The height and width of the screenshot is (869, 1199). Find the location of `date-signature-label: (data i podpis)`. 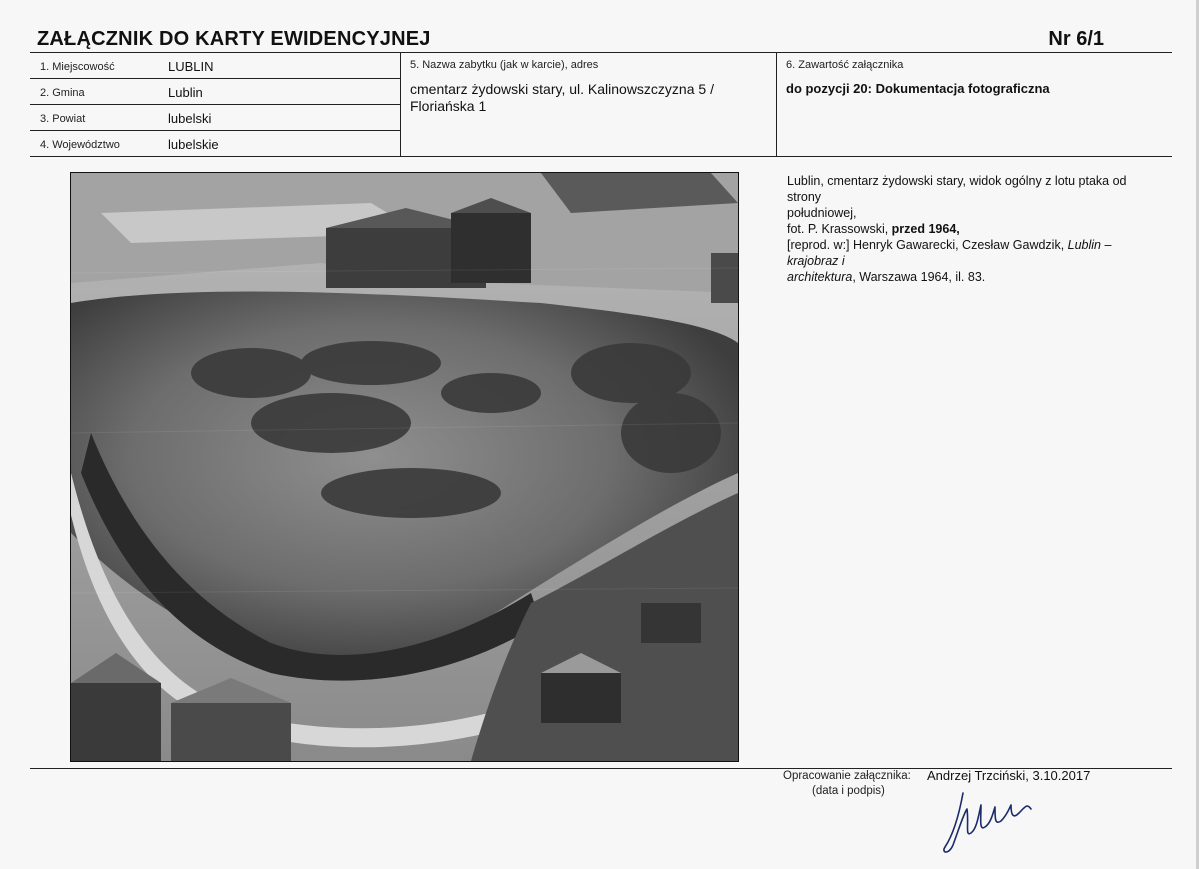

date-signature-label: (data i podpis) is located at coordinates (848, 791).